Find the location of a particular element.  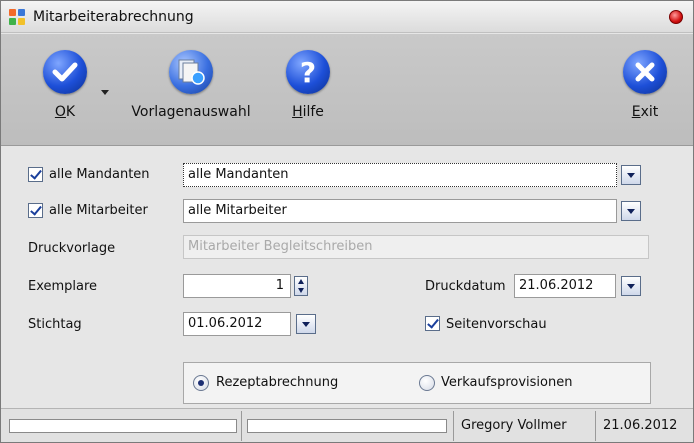

ok-dropdown-arrow-icon is located at coordinates (105, 92).